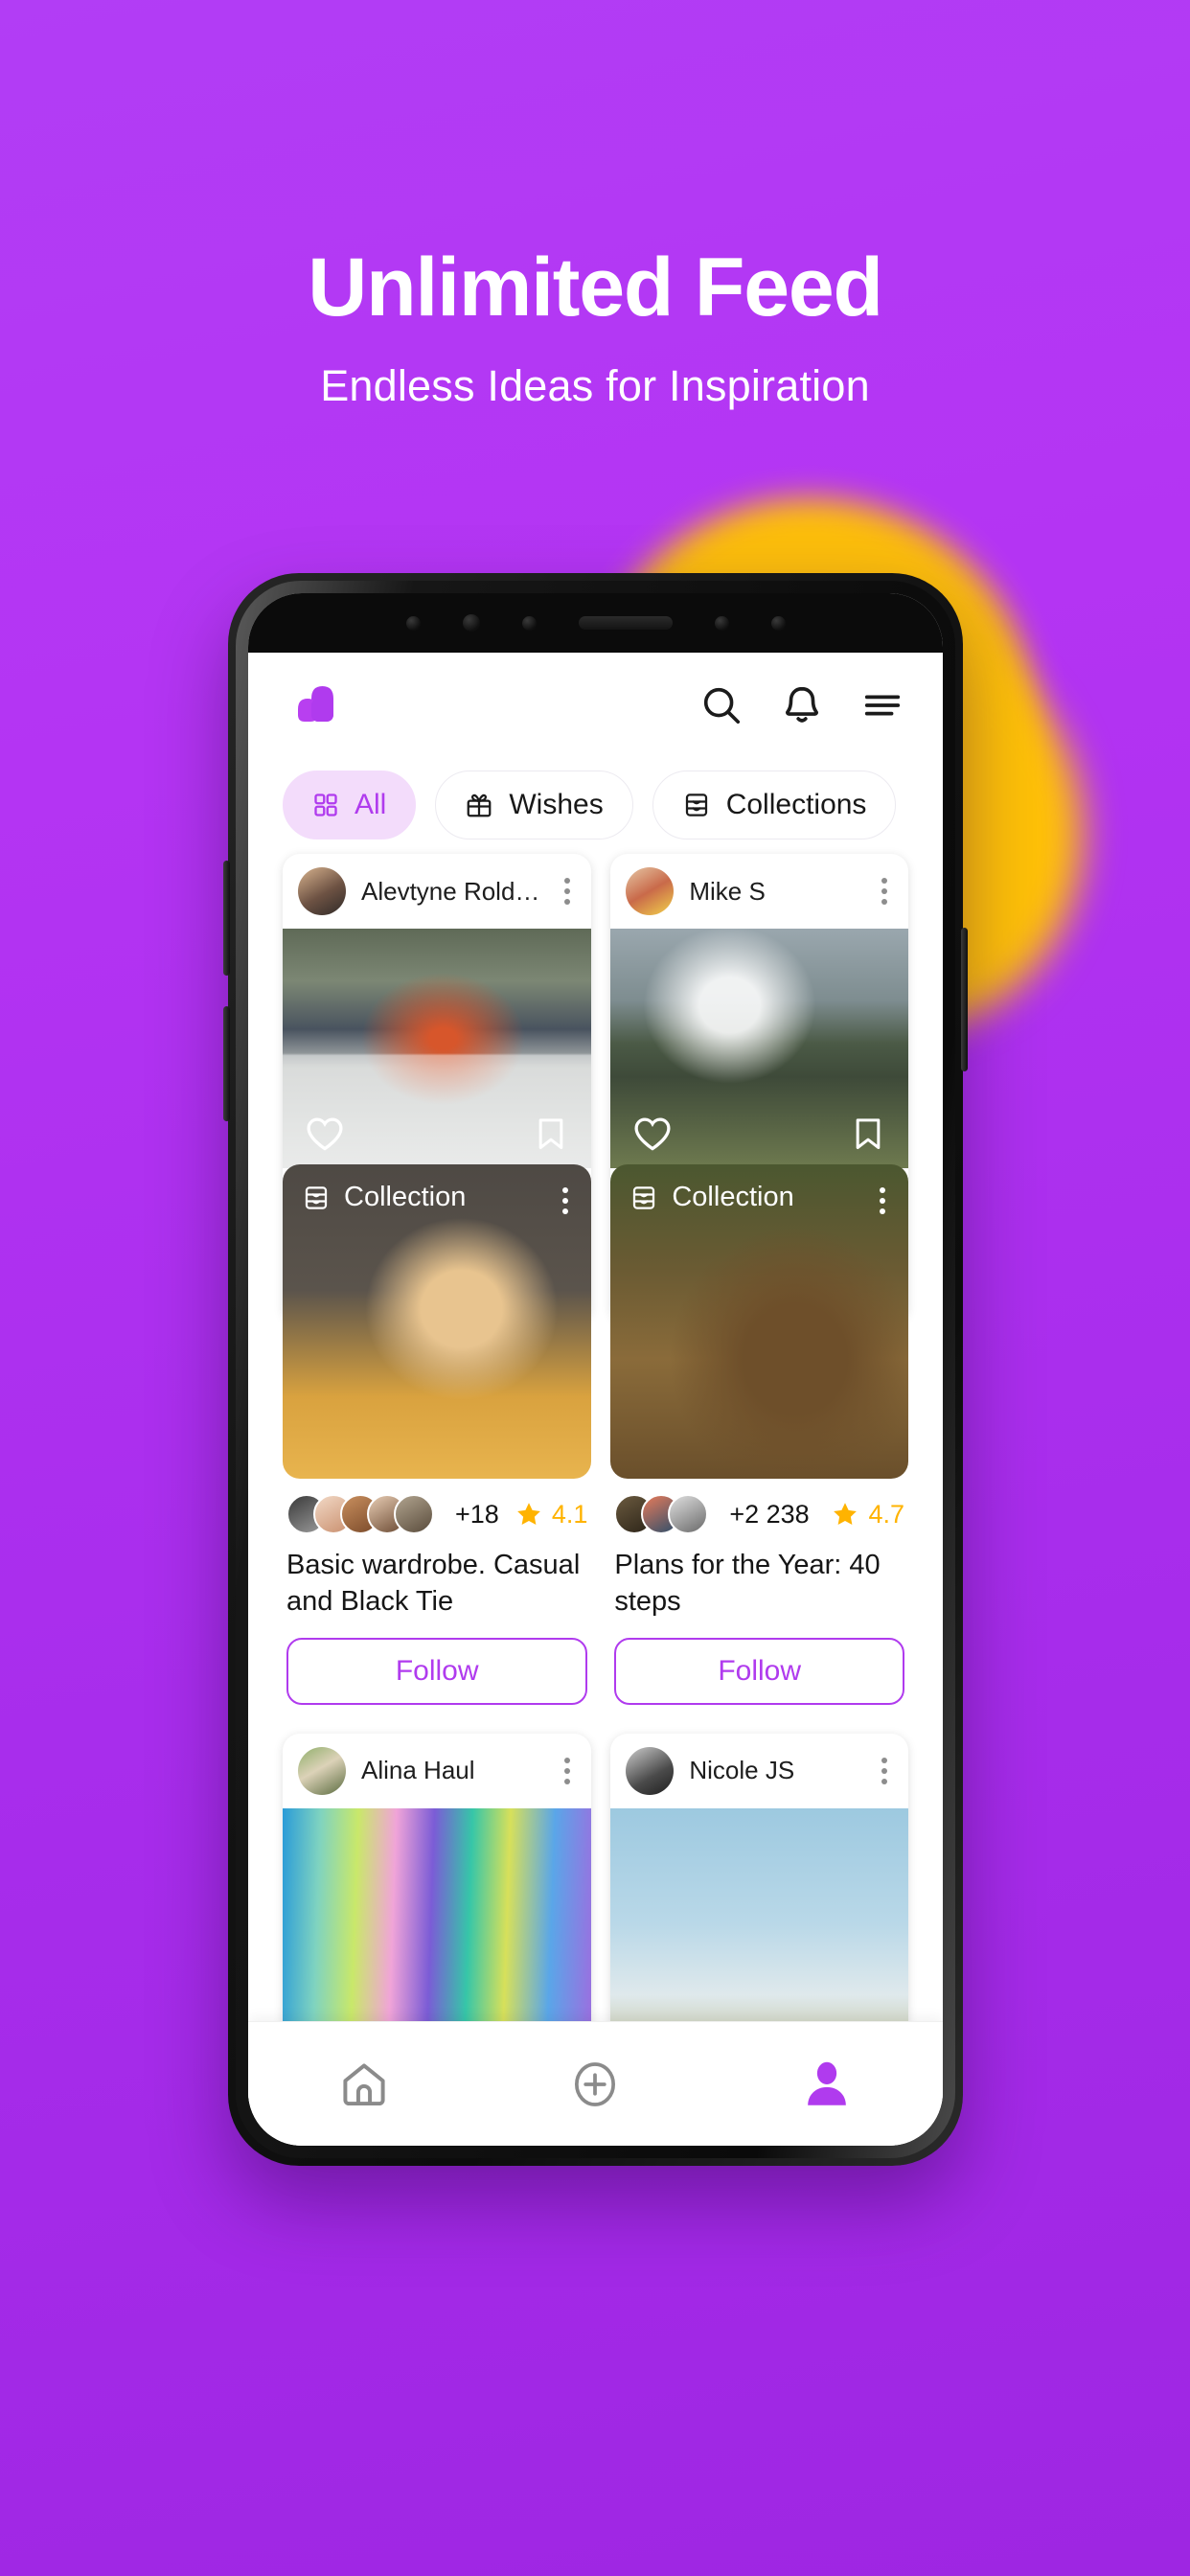 This screenshot has height=2576, width=1190. I want to click on follower-count: +2 238, so click(770, 1514).